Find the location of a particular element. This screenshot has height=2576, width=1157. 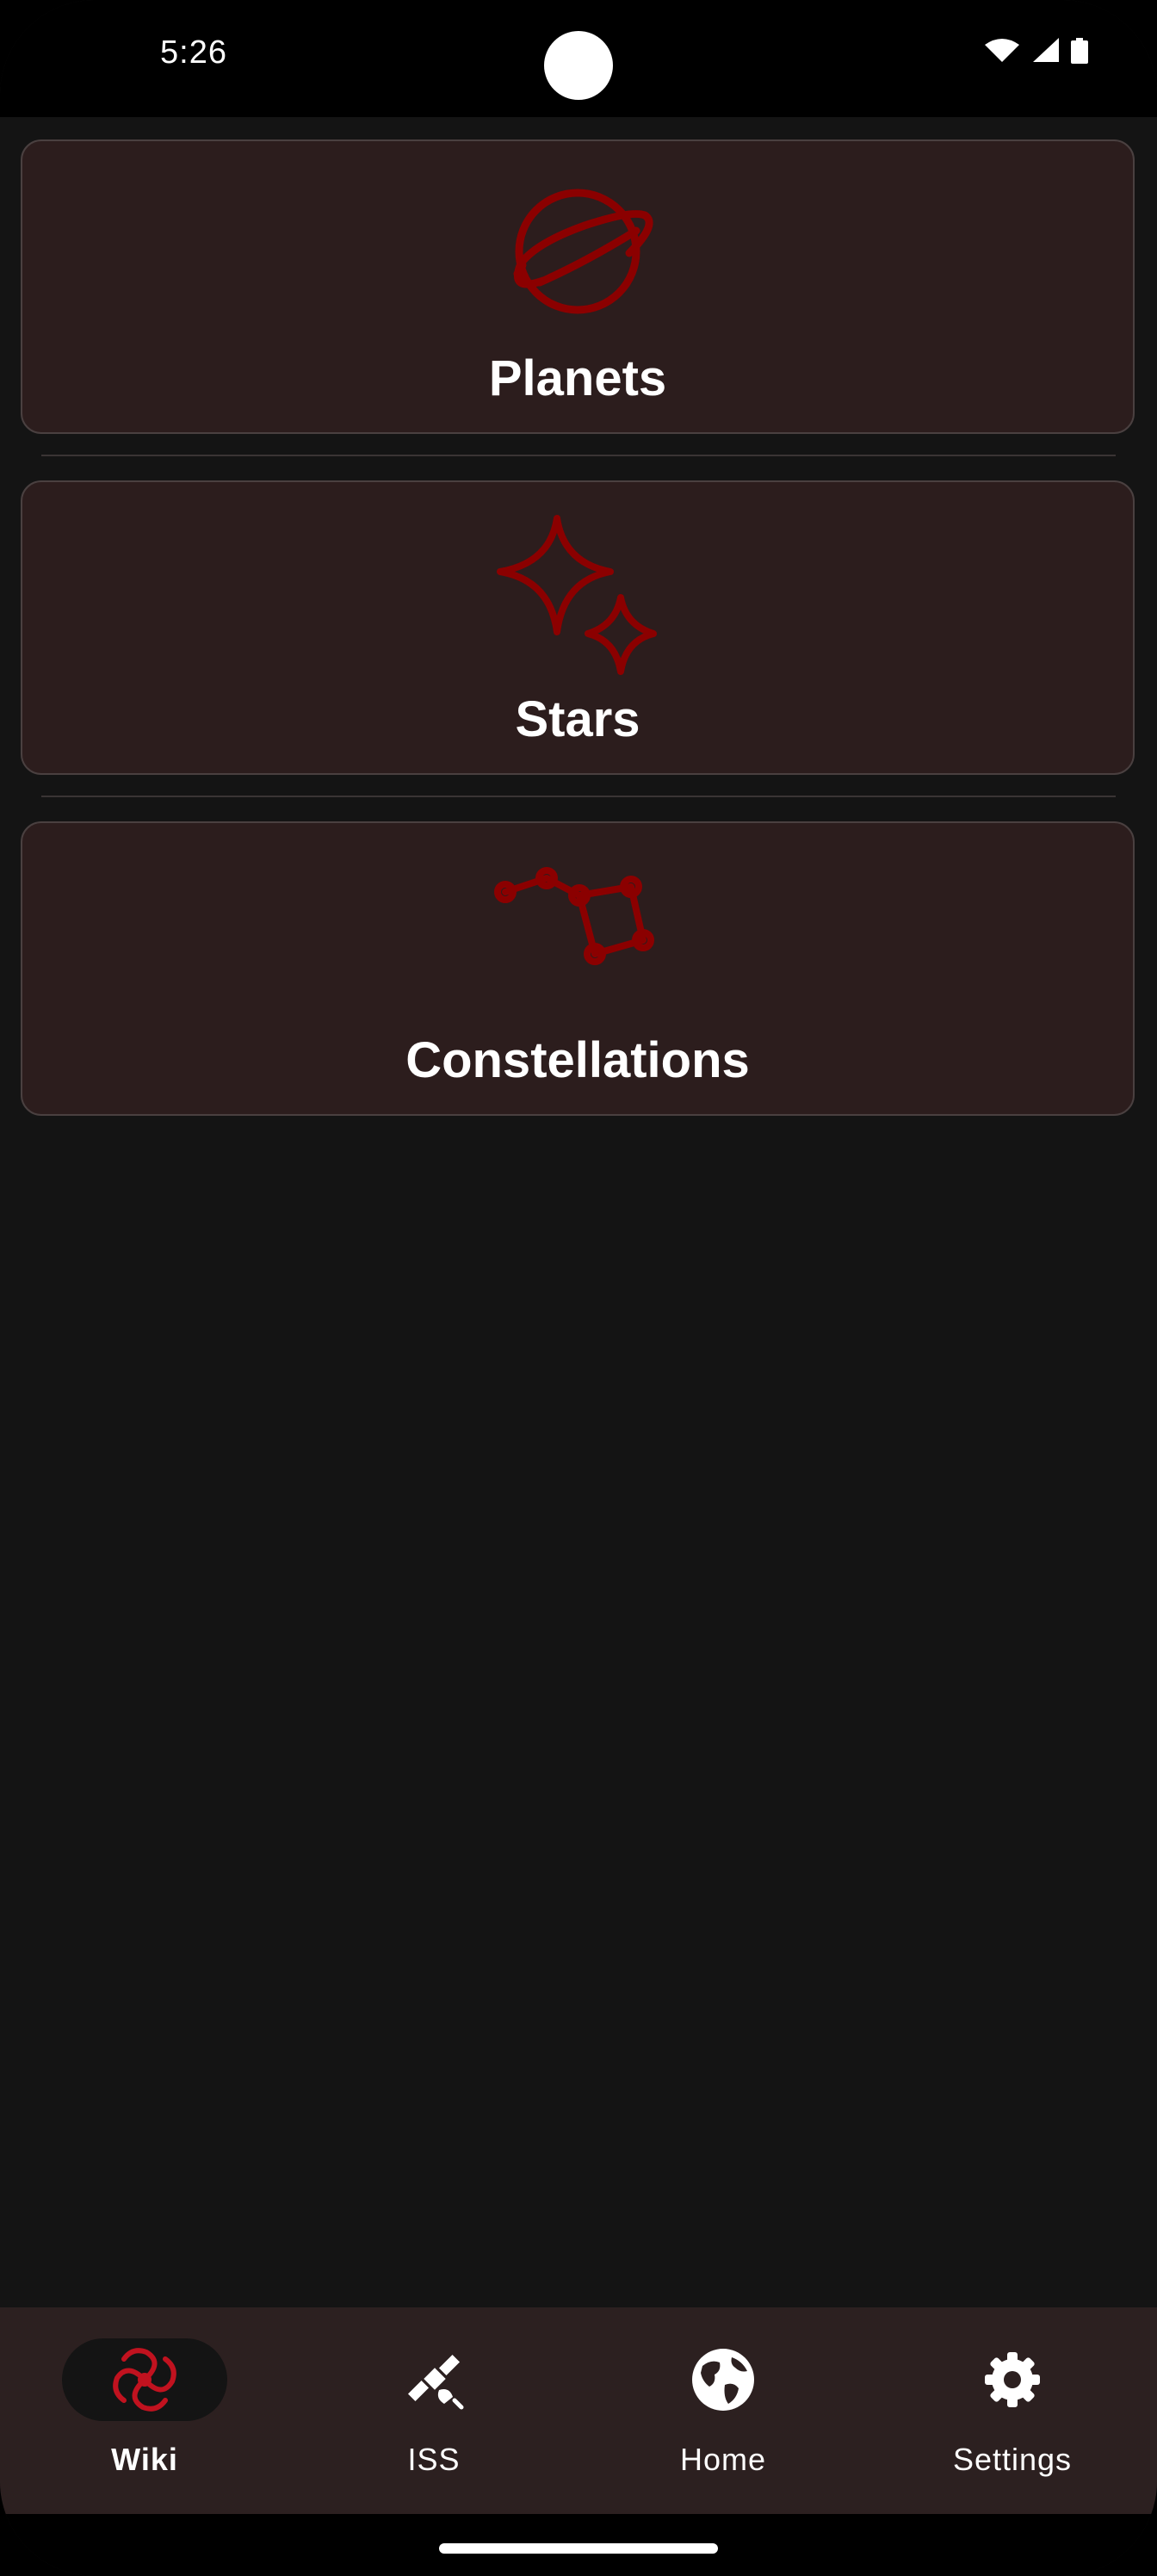

nav-label-settings: Settings is located at coordinates (1013, 2459).